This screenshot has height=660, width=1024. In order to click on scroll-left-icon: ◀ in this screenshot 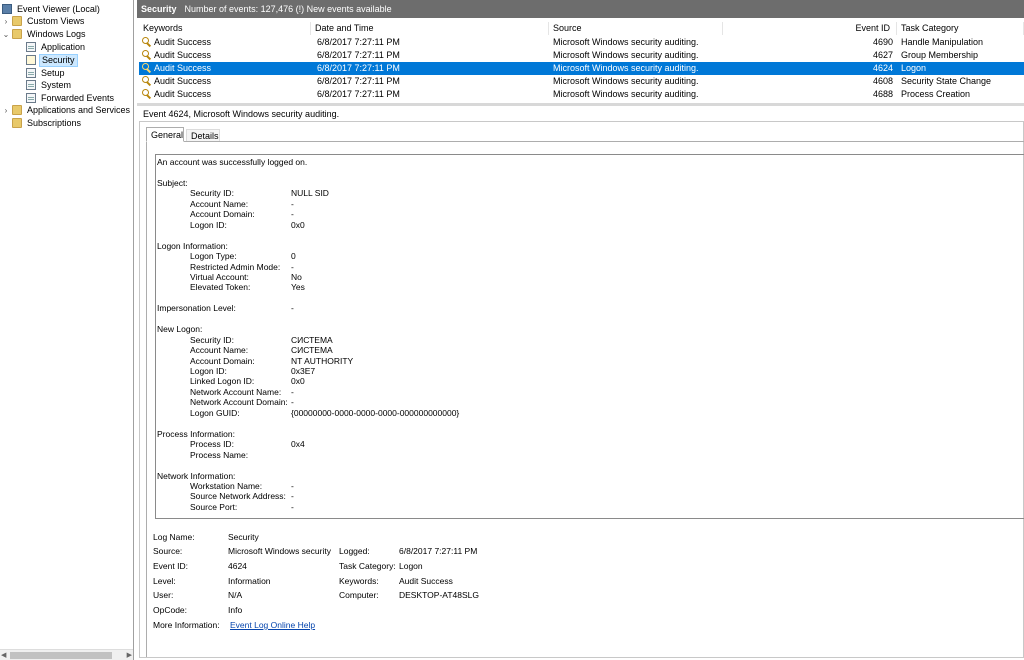, I will do `click(3, 655)`.